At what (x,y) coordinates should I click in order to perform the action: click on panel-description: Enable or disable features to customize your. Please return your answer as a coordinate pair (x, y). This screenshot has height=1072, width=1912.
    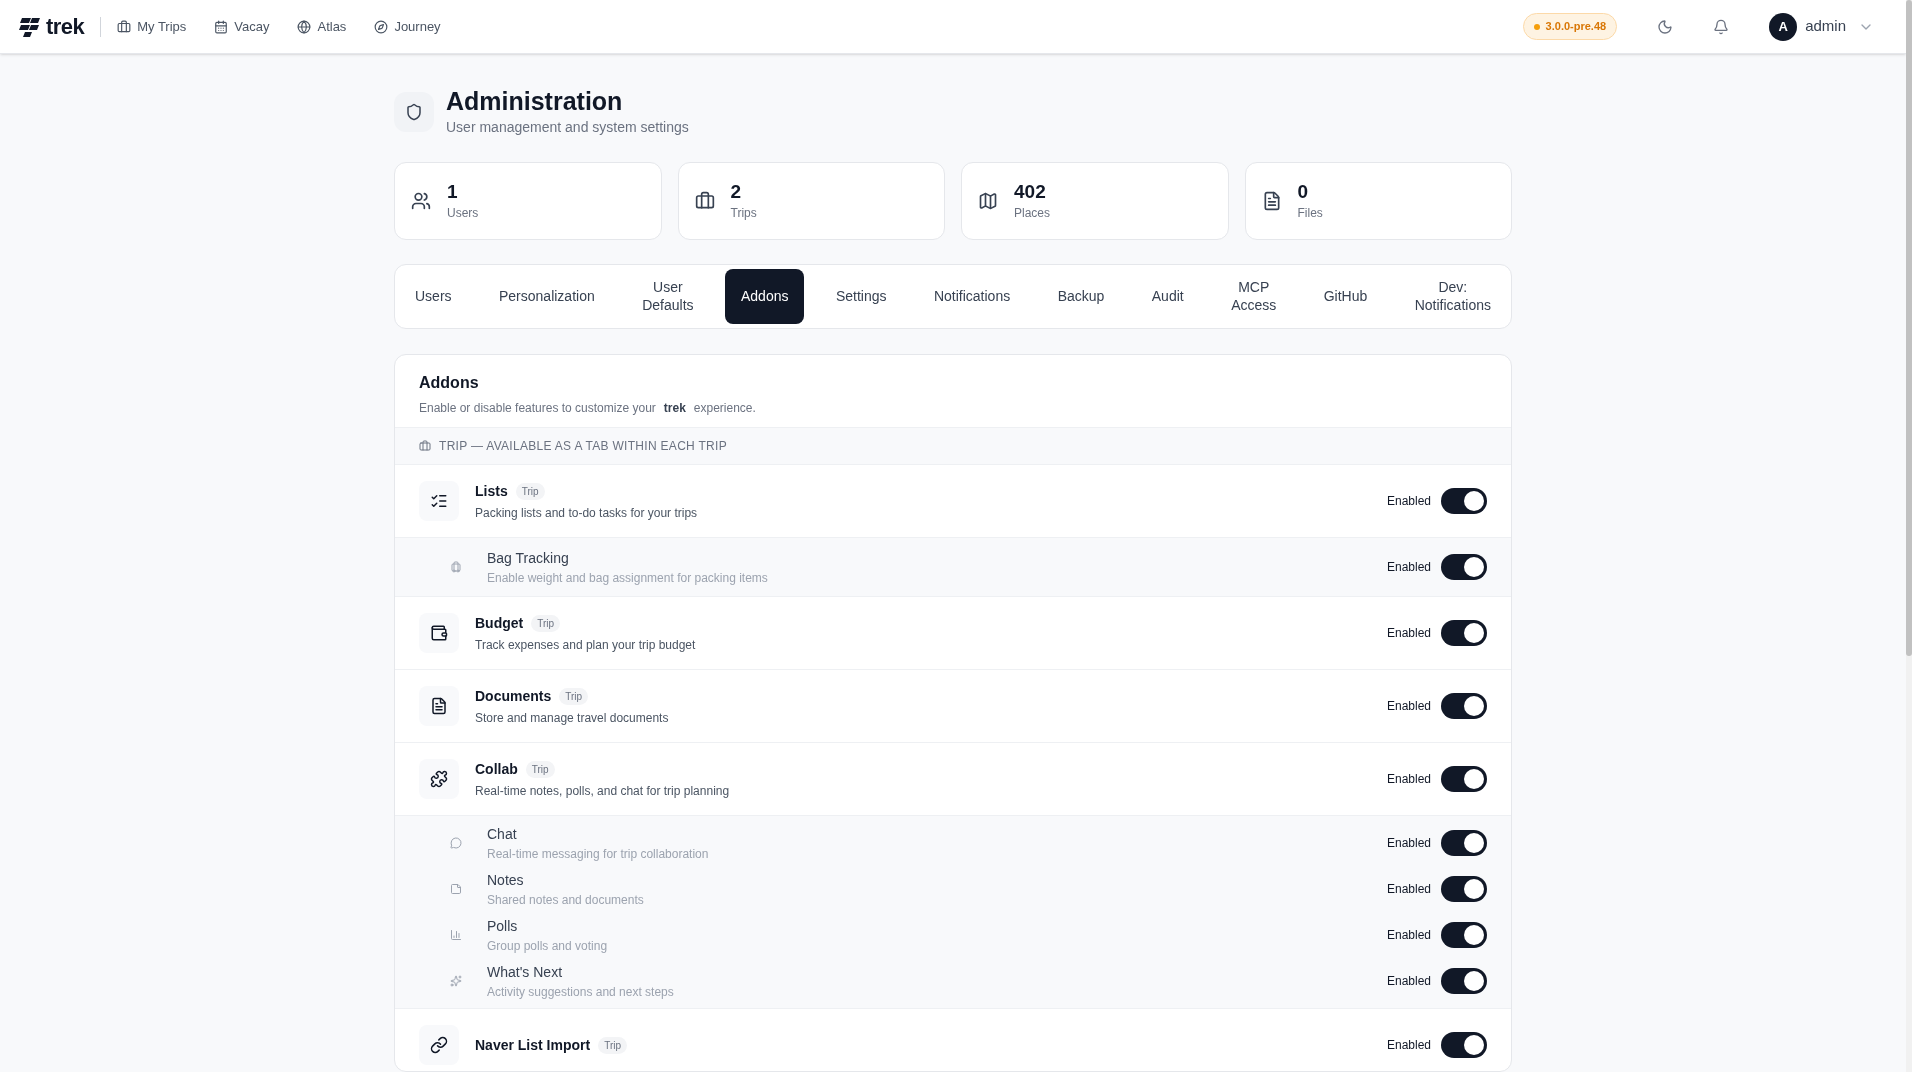
    Looking at the image, I should click on (537, 409).